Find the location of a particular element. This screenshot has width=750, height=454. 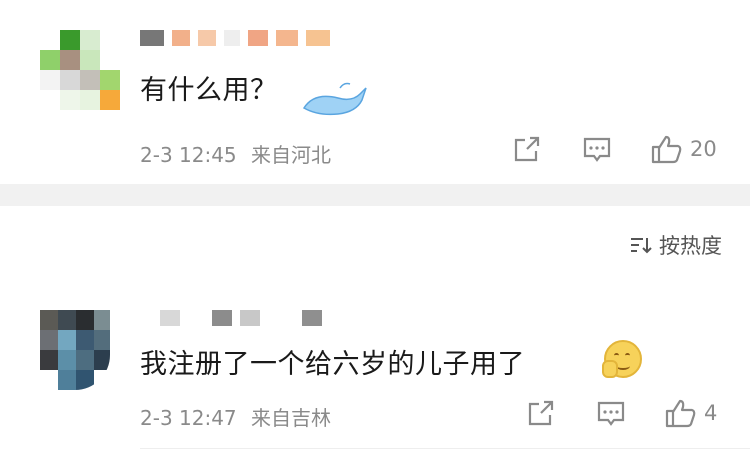

comment-text: 我注册了一个给六岁的儿子用了 is located at coordinates (332, 364).